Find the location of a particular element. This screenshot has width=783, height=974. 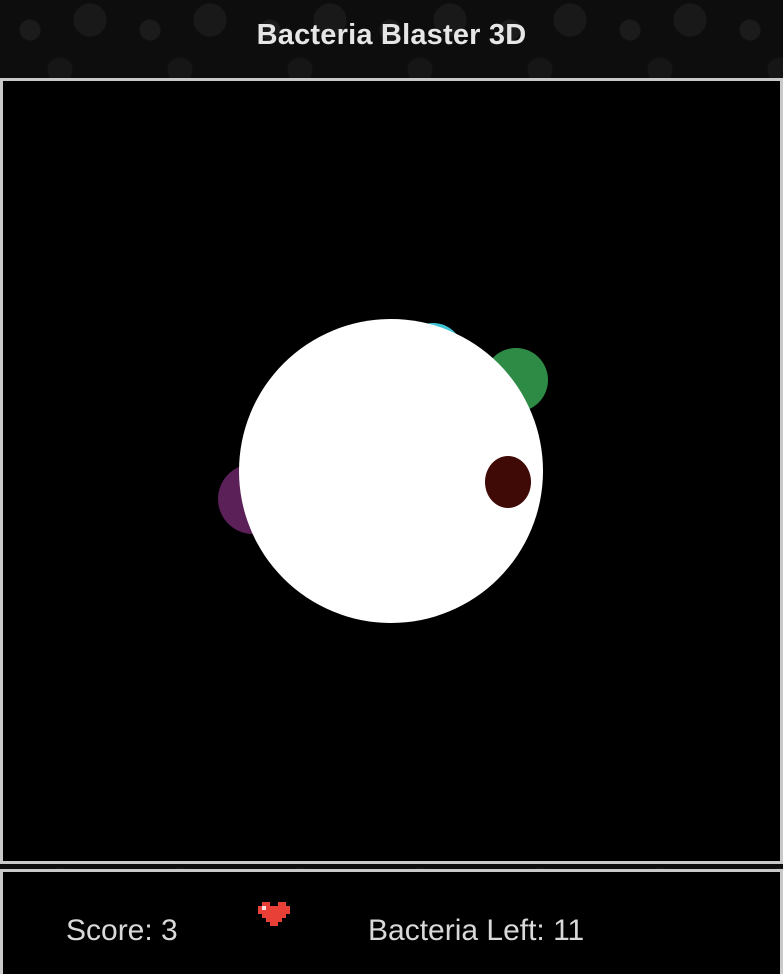

game-title: Bacteria Blaster 3D is located at coordinates (391, 34).